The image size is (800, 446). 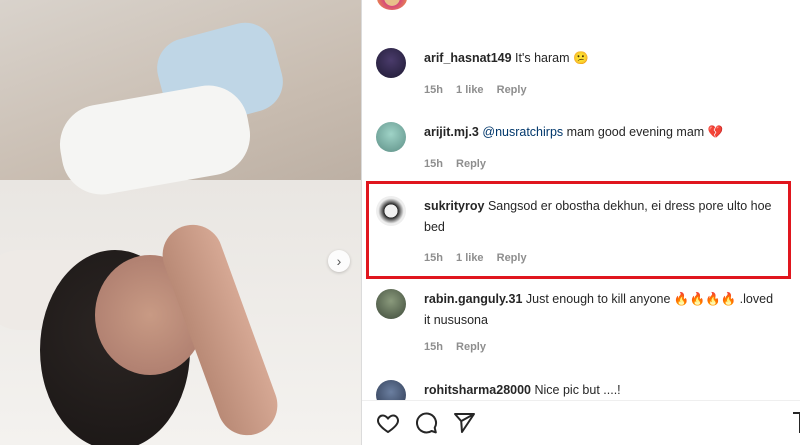 What do you see at coordinates (542, 58) in the screenshot?
I see `comment-body: It's haram` at bounding box center [542, 58].